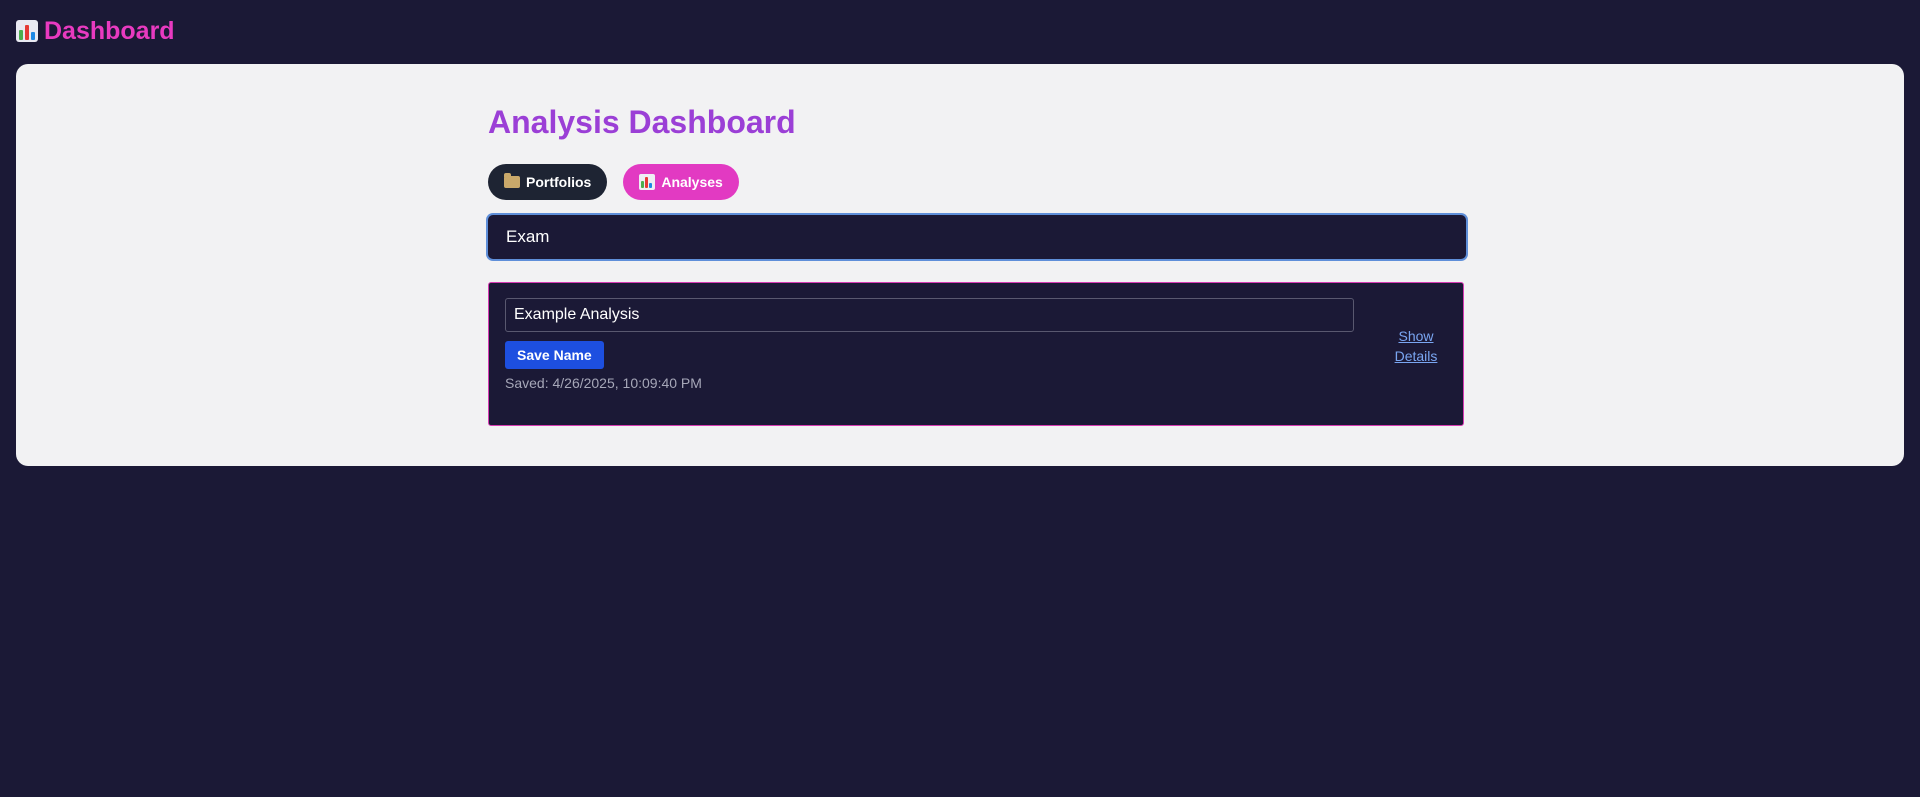 The image size is (1920, 797). What do you see at coordinates (977, 237) in the screenshot?
I see `search-input` at bounding box center [977, 237].